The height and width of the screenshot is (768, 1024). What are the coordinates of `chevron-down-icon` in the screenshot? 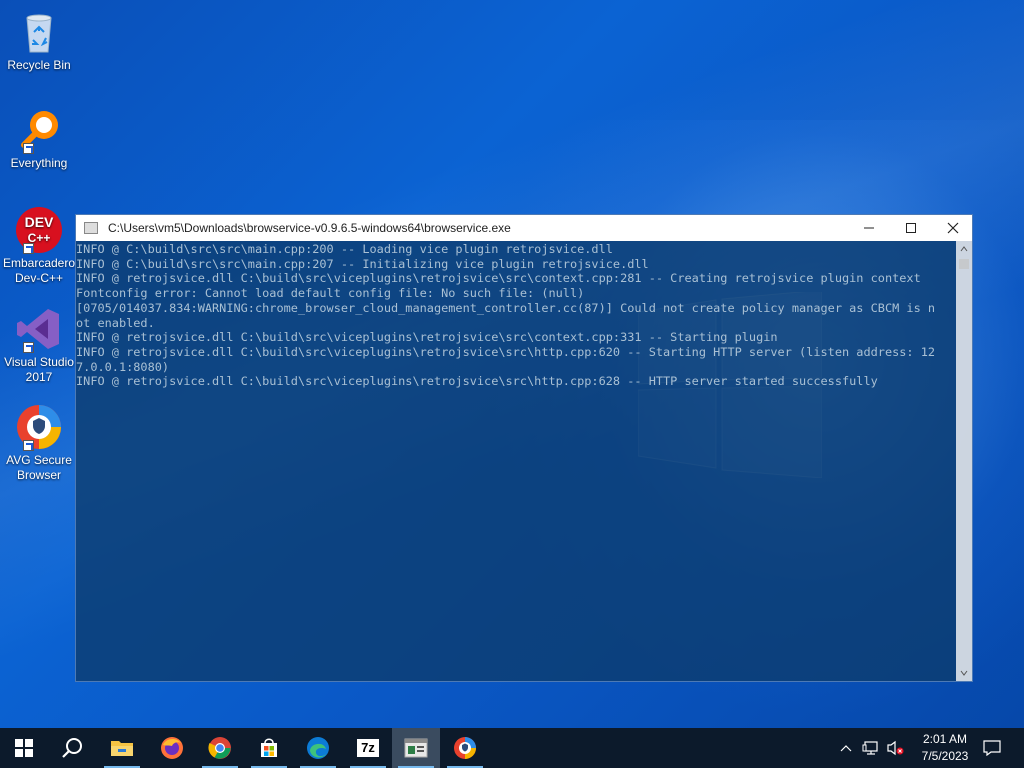 It's located at (964, 673).